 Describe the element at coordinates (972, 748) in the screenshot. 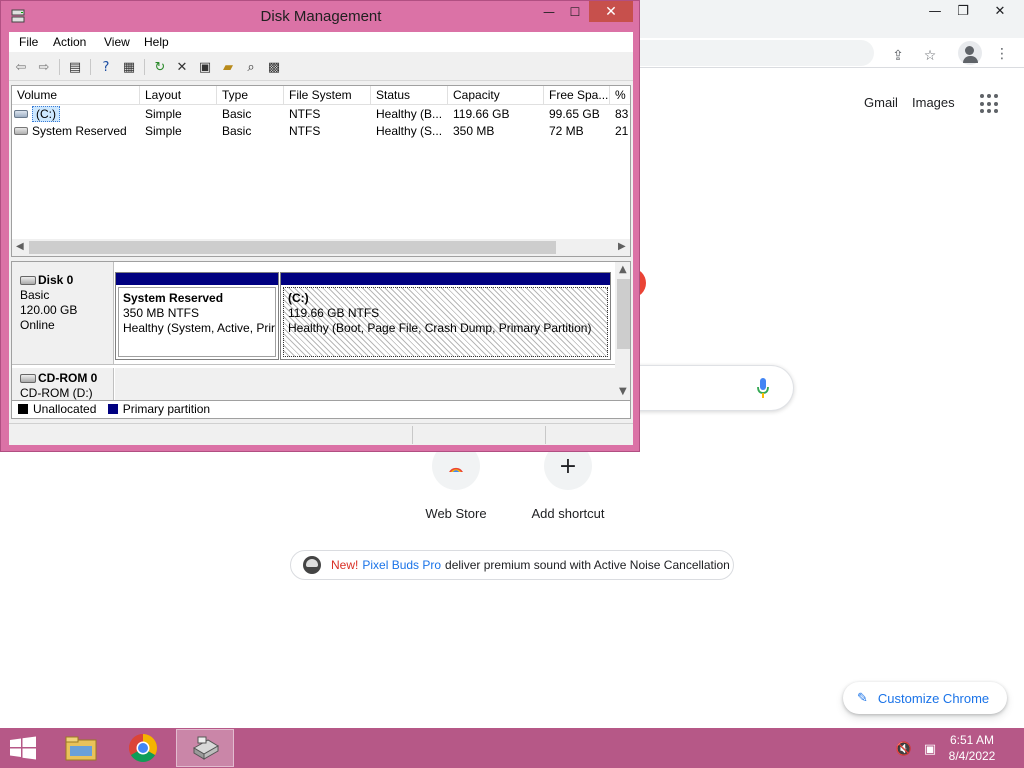

I see `system-clock: 6:51 AM 8/4/2022` at that location.